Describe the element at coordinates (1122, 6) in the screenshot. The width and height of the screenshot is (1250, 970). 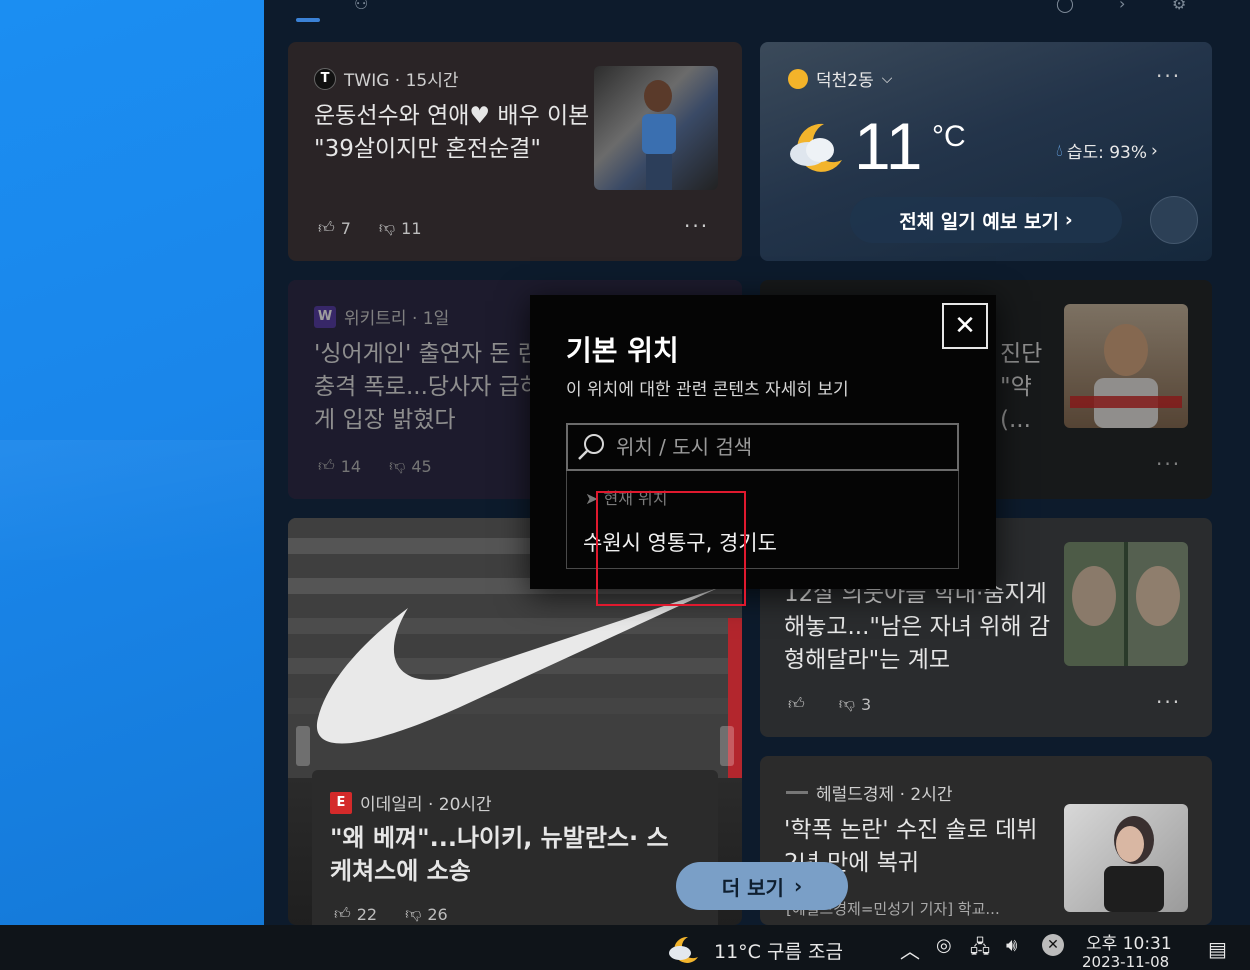
I see `chevron-icon: ›` at that location.